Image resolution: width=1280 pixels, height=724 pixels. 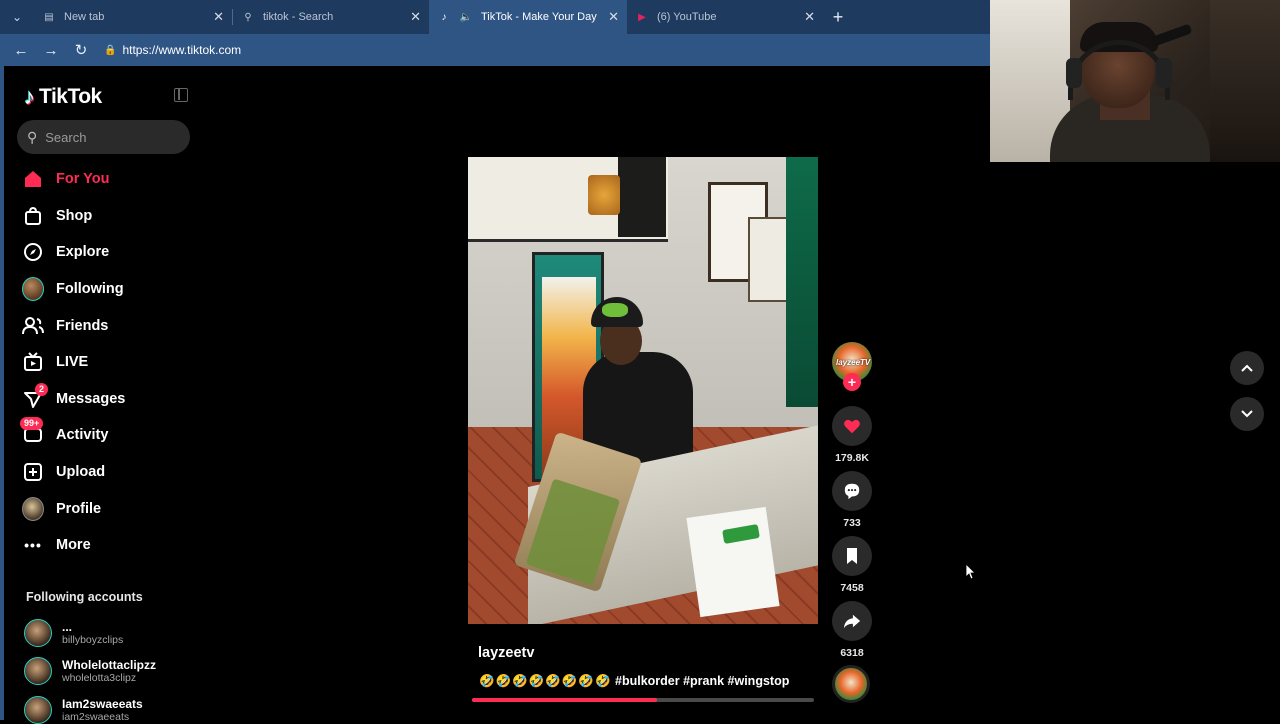 I want to click on live-tv-icon, so click(x=33, y=362).